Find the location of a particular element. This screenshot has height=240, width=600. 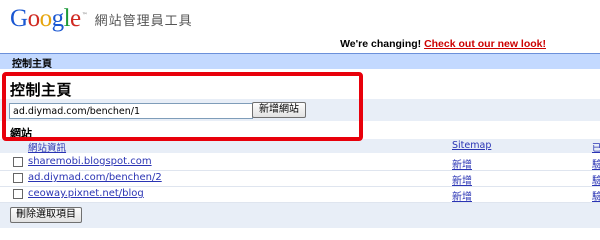

google-logo: Google ™ 網站管理員工具 is located at coordinates (101, 19).